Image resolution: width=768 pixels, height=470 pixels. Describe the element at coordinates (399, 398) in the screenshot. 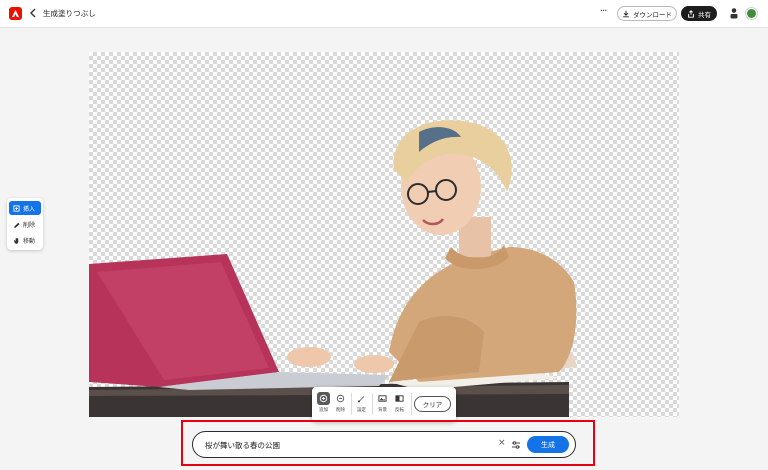

I see `invert-icon` at that location.